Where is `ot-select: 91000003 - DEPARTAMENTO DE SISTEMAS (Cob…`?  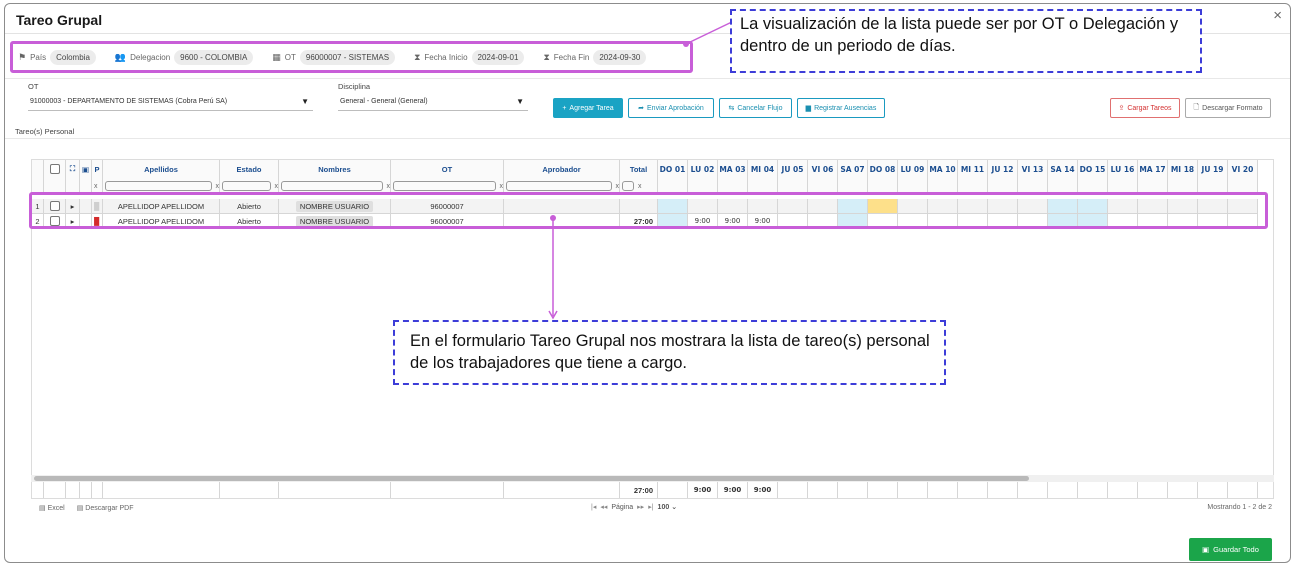 ot-select: 91000003 - DEPARTAMENTO DE SISTEMAS (Cob… is located at coordinates (170, 102).